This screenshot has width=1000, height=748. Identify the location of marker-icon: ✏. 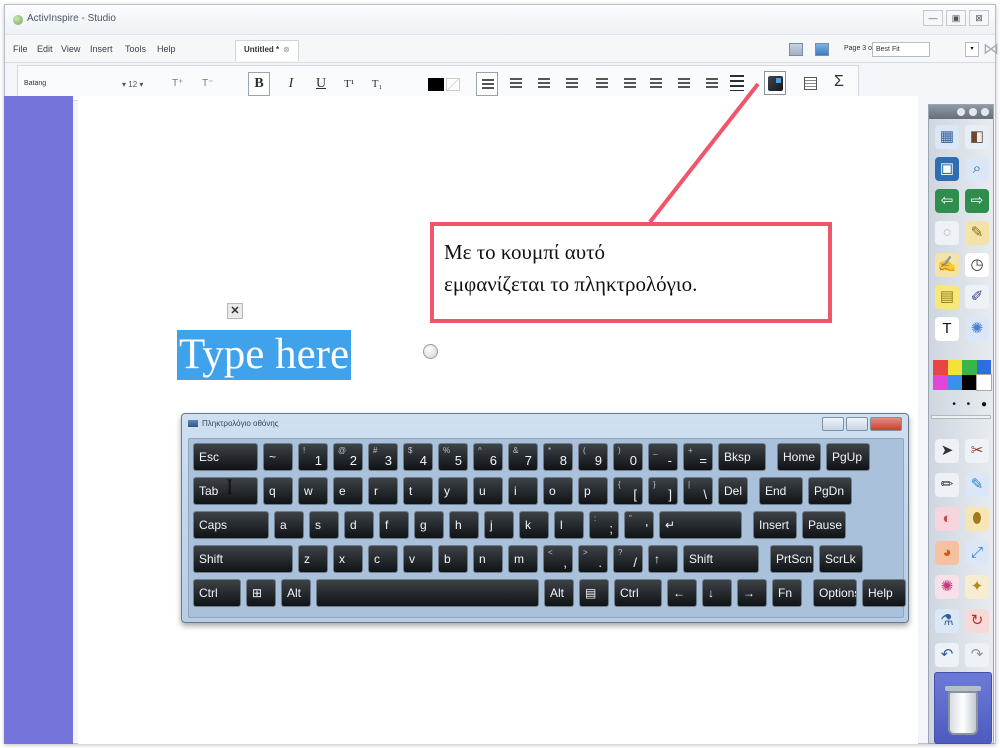
(947, 485).